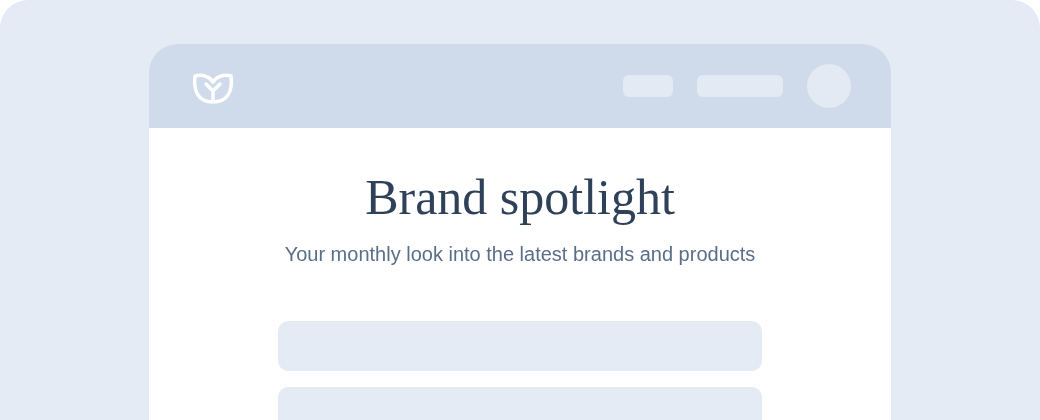  I want to click on subtitle: Your monthly look into the latest brands and products, so click(520, 254).